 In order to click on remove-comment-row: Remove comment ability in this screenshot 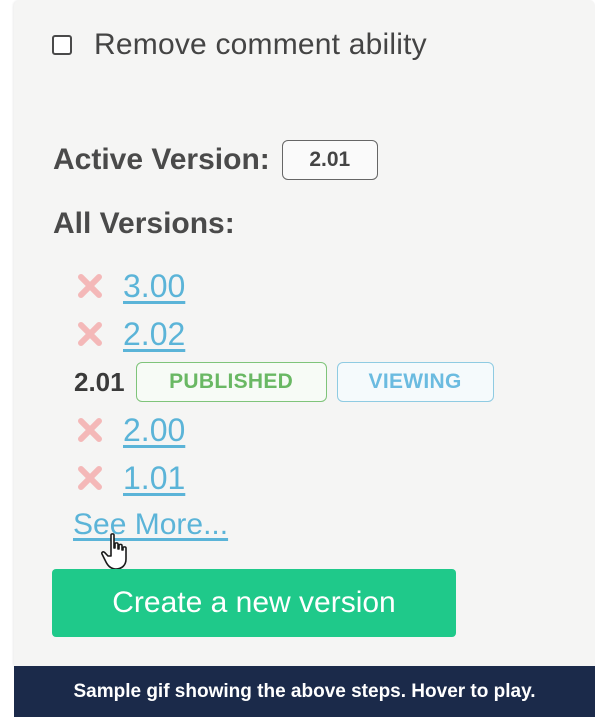, I will do `click(239, 45)`.